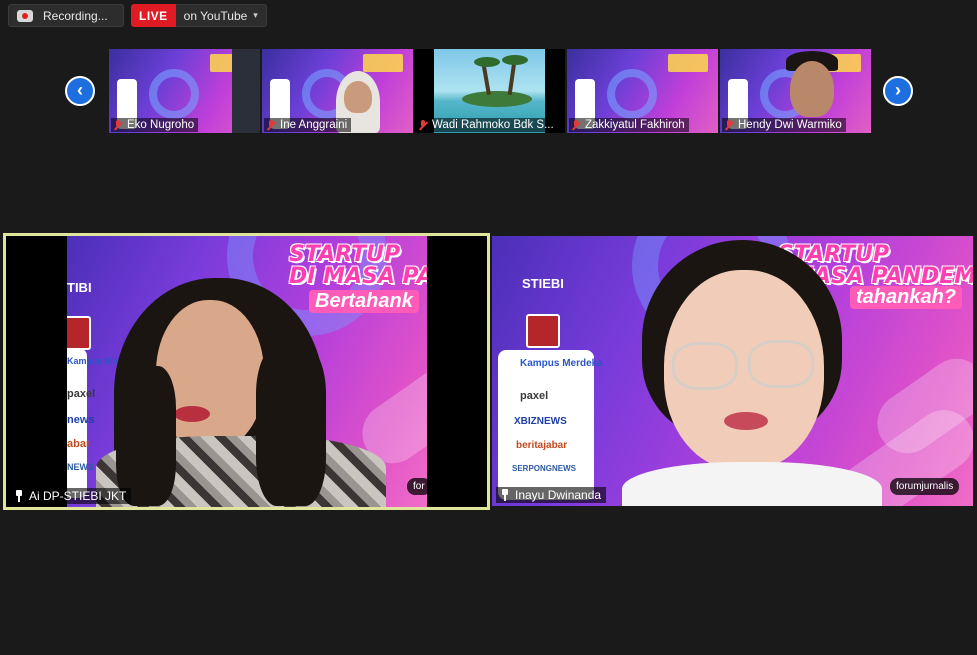  Describe the element at coordinates (925, 486) in the screenshot. I see `watermark-badge: forumjurnalis` at that location.